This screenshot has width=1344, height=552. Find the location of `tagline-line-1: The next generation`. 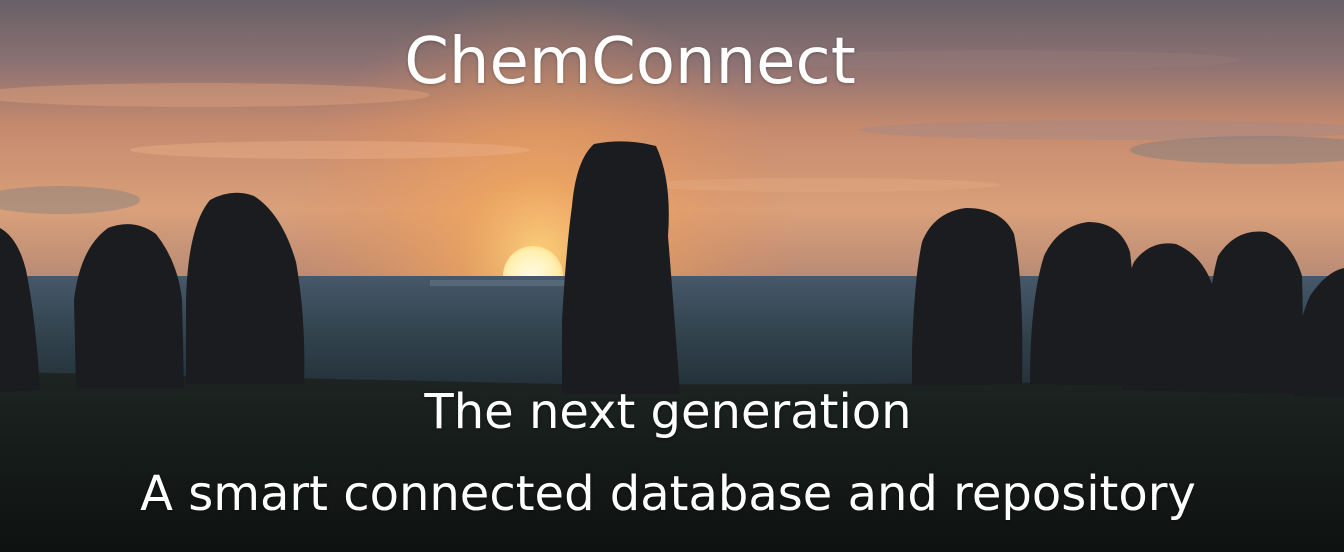

tagline-line-1: The next generation is located at coordinates (668, 412).